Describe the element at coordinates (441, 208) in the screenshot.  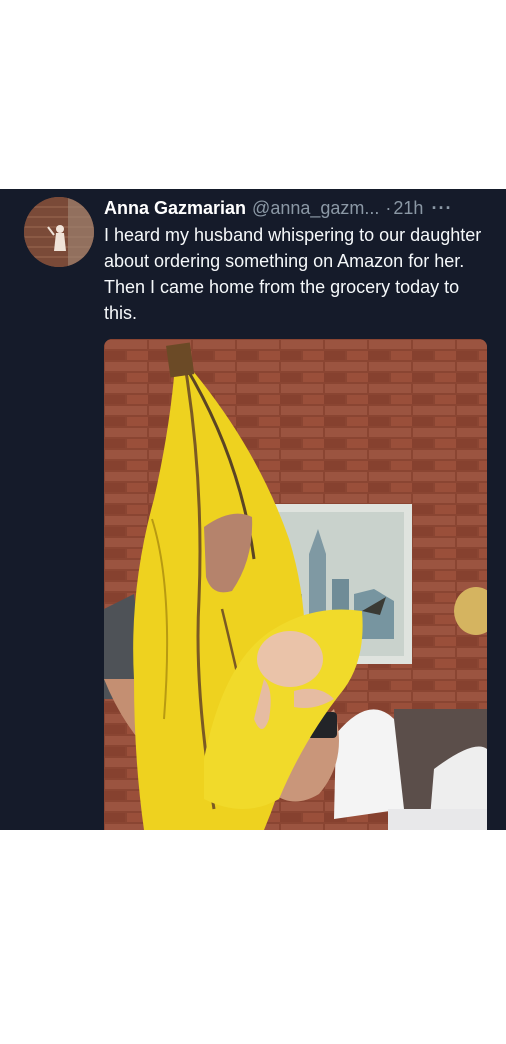
I see `more-horizontal-icon: ···` at that location.